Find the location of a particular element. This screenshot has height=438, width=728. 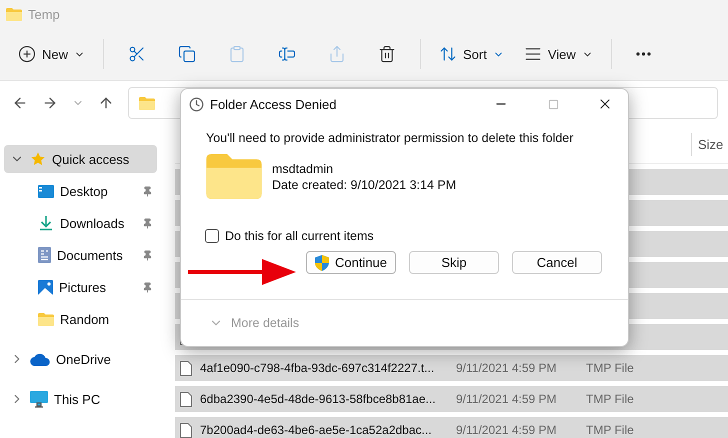

sidebar-item: Documents is located at coordinates (80, 255).